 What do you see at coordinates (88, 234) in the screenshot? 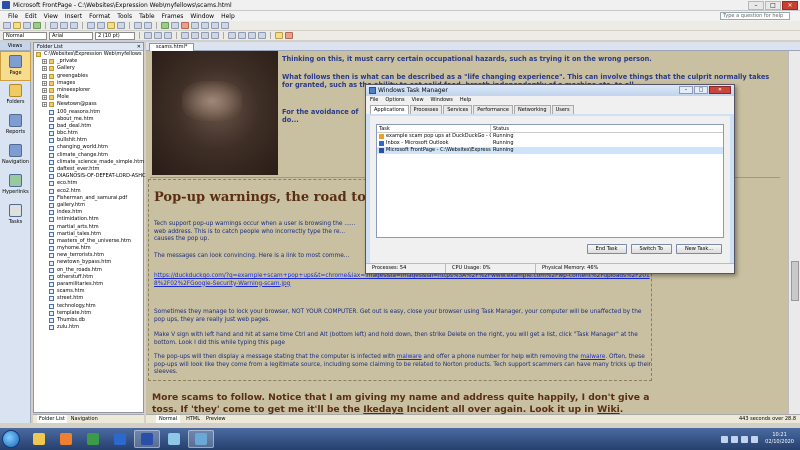
I see `file-item: martial_tales.htm` at bounding box center [88, 234].